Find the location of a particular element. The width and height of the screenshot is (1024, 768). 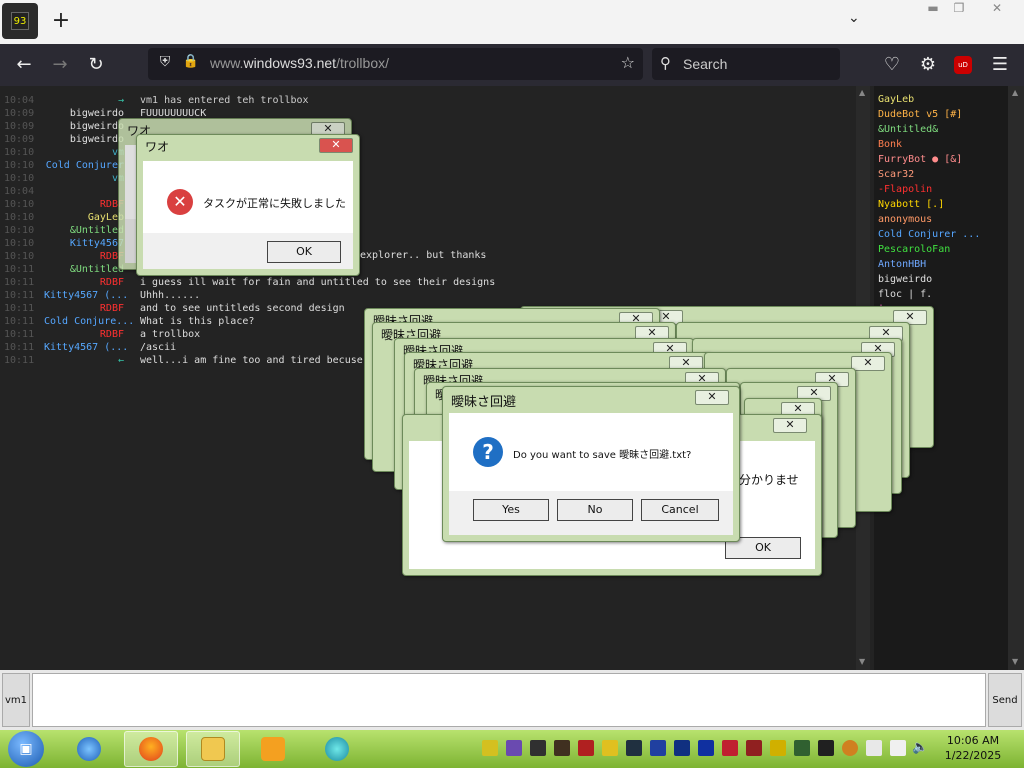

ublock-icon: uD is located at coordinates (963, 65).